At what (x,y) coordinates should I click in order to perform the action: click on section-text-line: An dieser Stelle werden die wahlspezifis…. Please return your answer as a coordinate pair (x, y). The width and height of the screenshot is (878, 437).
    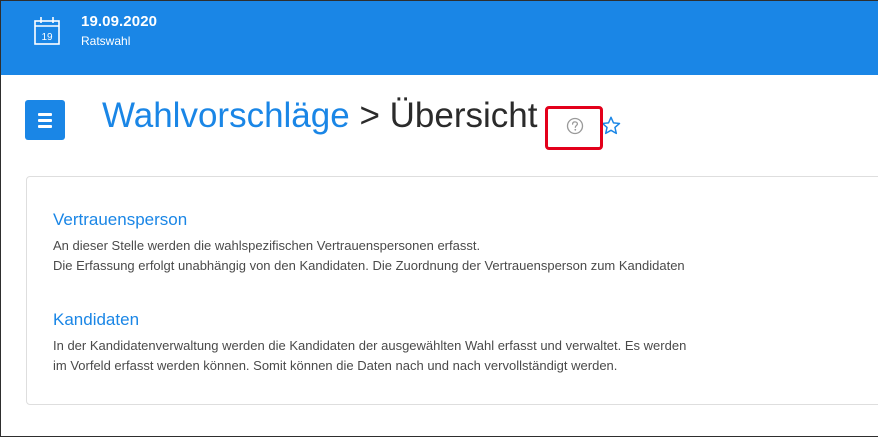
    Looking at the image, I should click on (267, 245).